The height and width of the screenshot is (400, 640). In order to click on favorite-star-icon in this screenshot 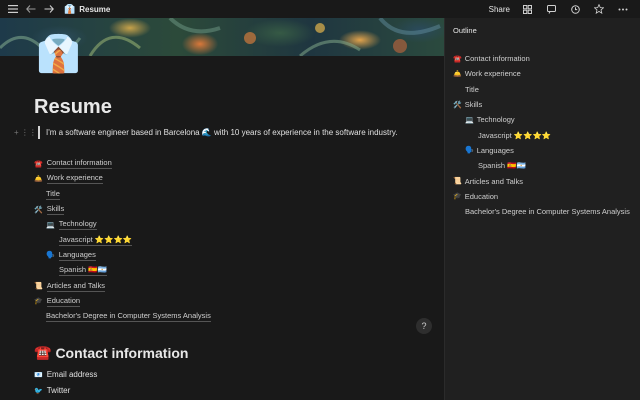, I will do `click(599, 9)`.